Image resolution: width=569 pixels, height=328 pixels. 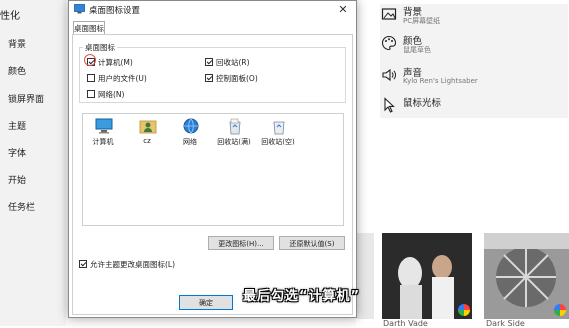 What do you see at coordinates (103, 135) in the screenshot?
I see `icon-item-computer: 计算机` at bounding box center [103, 135].